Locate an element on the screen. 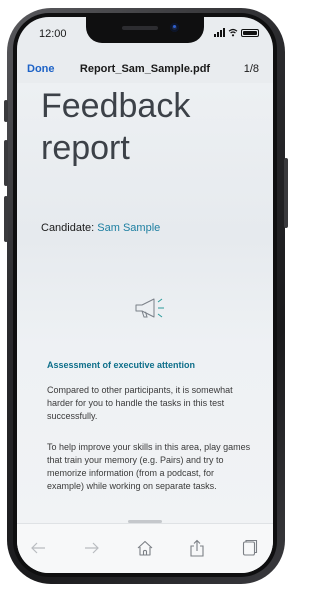 This screenshot has width=320, height=592. home-icon is located at coordinates (145, 548).